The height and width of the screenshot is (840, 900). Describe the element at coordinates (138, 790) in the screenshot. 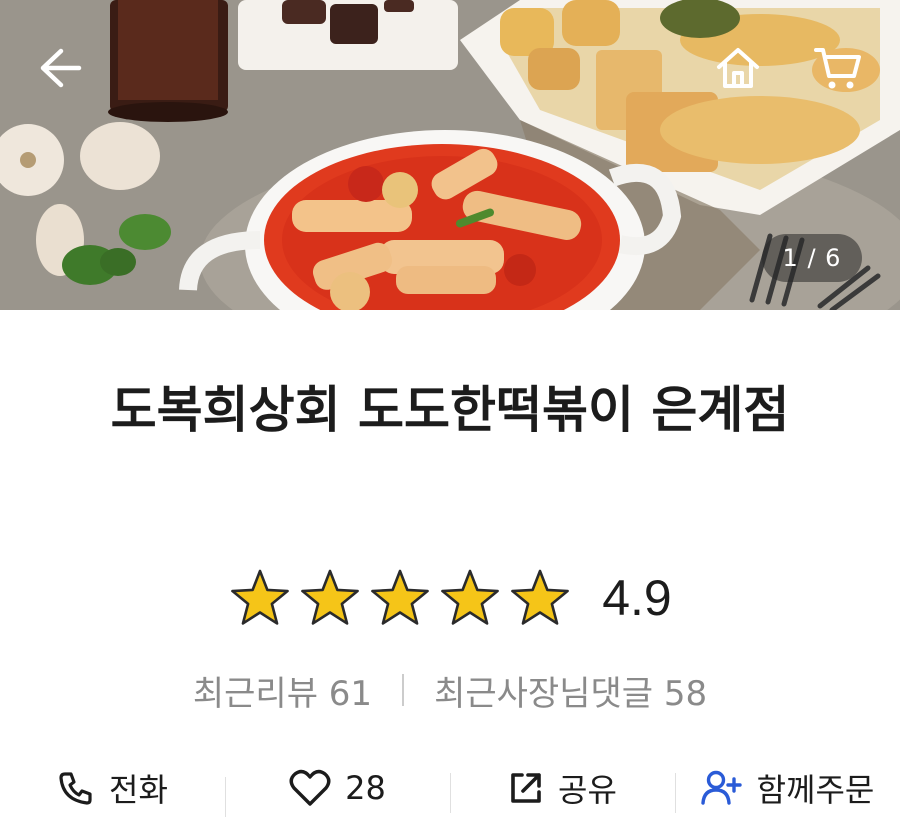

I see `call-label: 전화` at that location.